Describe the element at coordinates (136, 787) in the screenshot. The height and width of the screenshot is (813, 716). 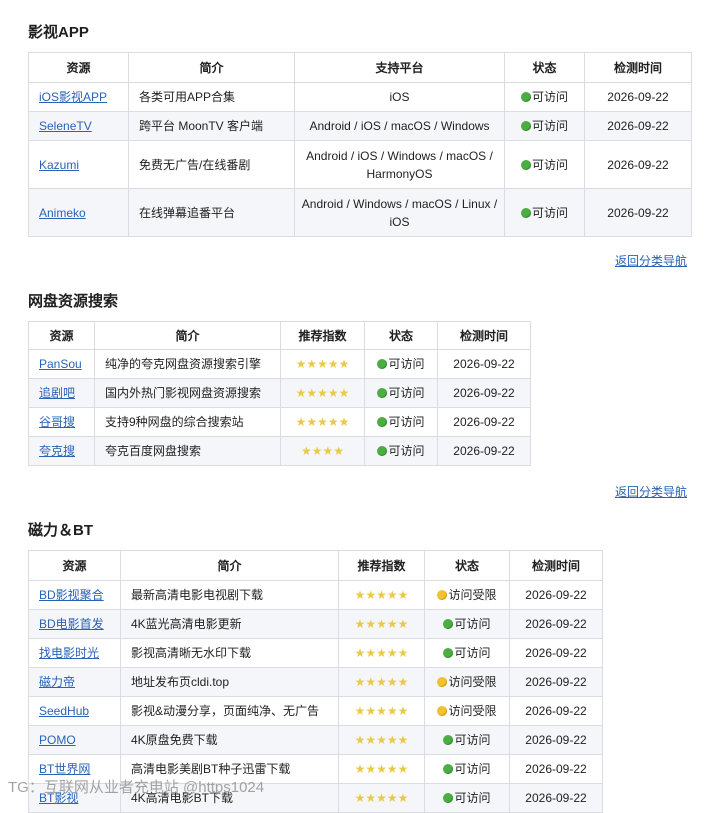
I see `watermark-text: TG：互联网从业者充电站 @https1024` at that location.